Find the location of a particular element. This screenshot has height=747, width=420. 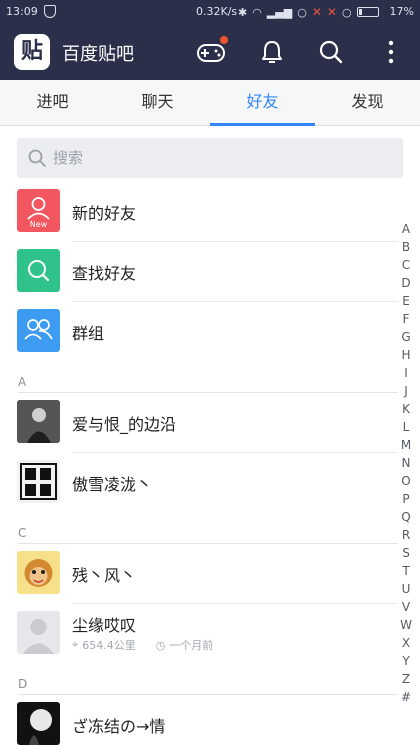

location-icon: ⌖ is located at coordinates (75, 644).